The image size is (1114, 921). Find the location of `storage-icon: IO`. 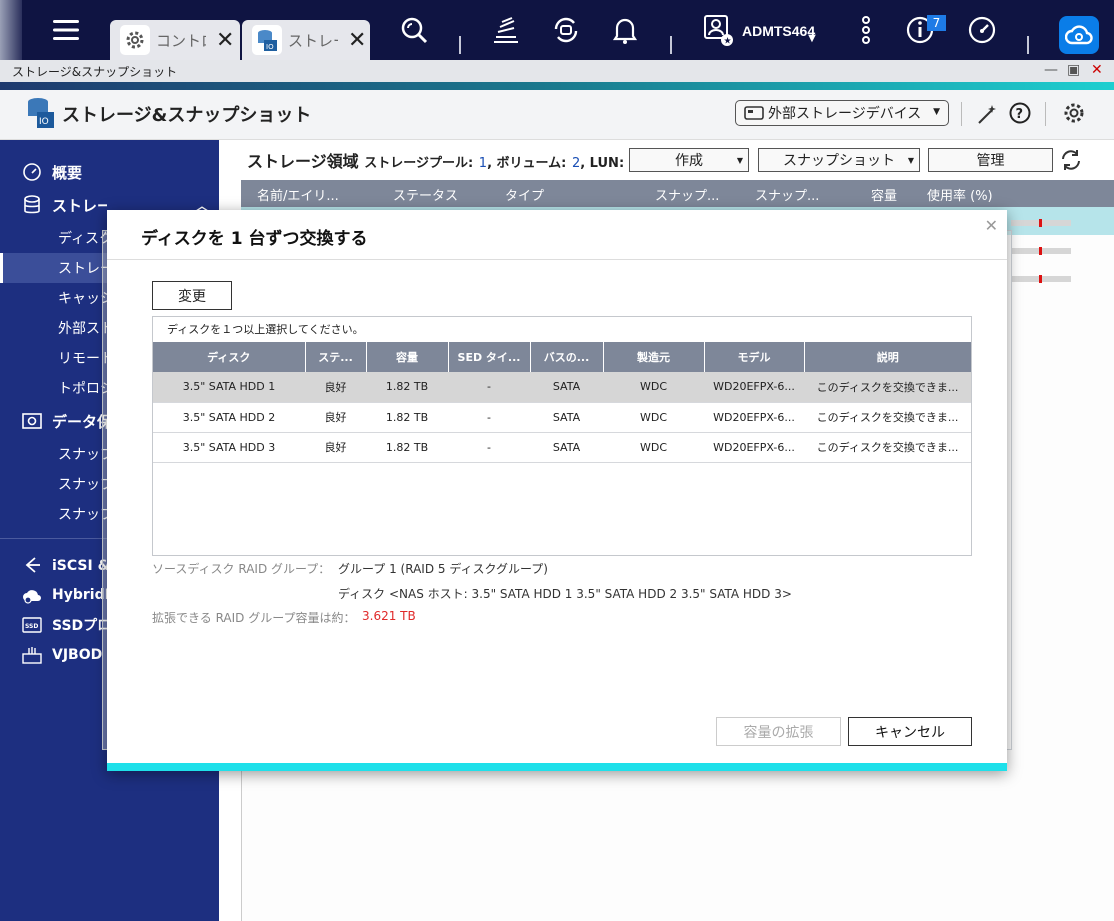

storage-icon: IO is located at coordinates (267, 40).